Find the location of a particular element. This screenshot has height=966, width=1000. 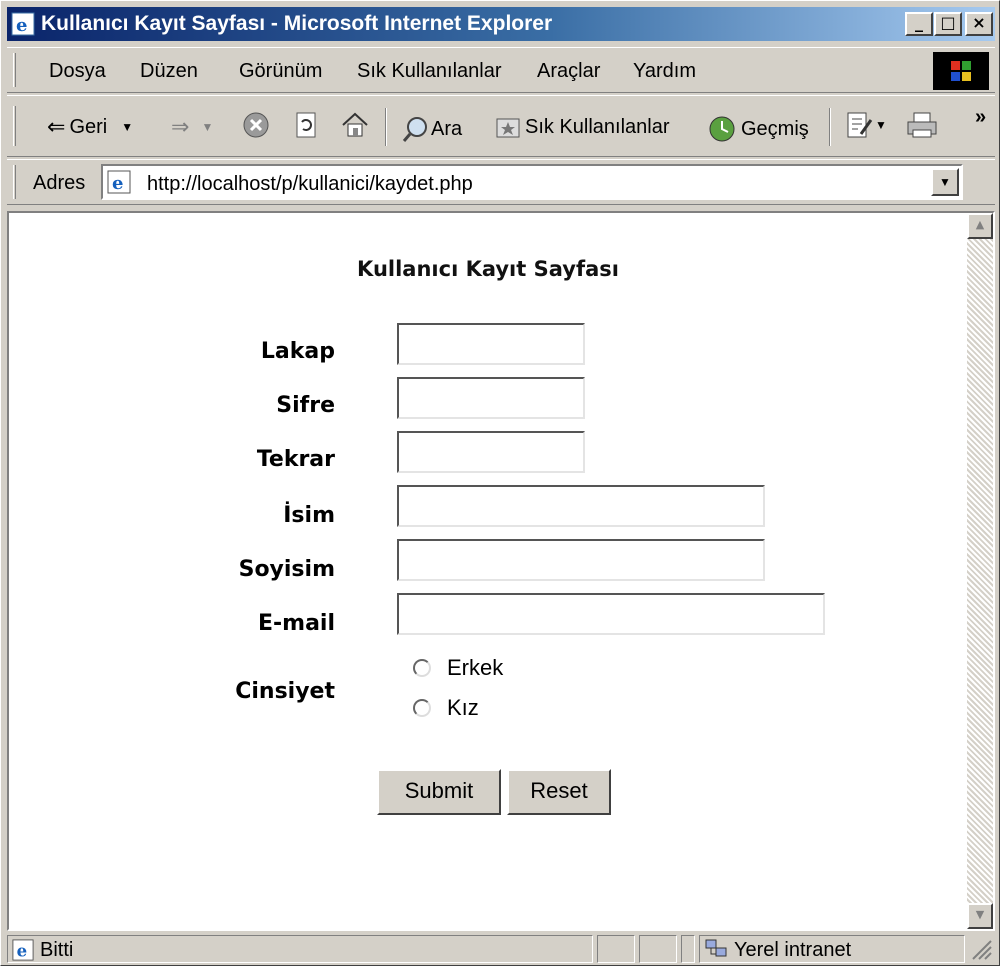

back-arrow-icon: ⇐ is located at coordinates (56, 126).